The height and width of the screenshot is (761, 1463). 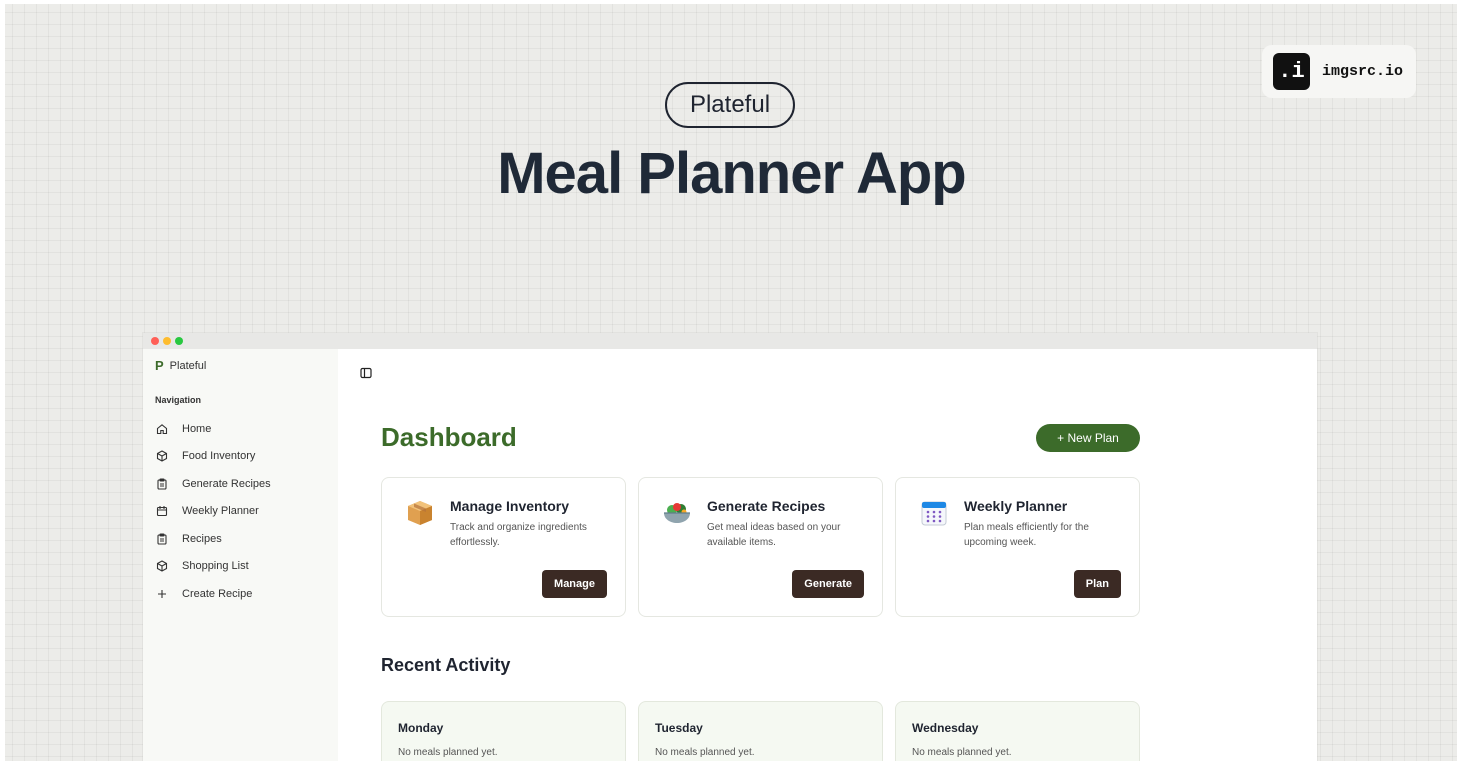 I want to click on day-name: Tuesday, so click(x=679, y=728).